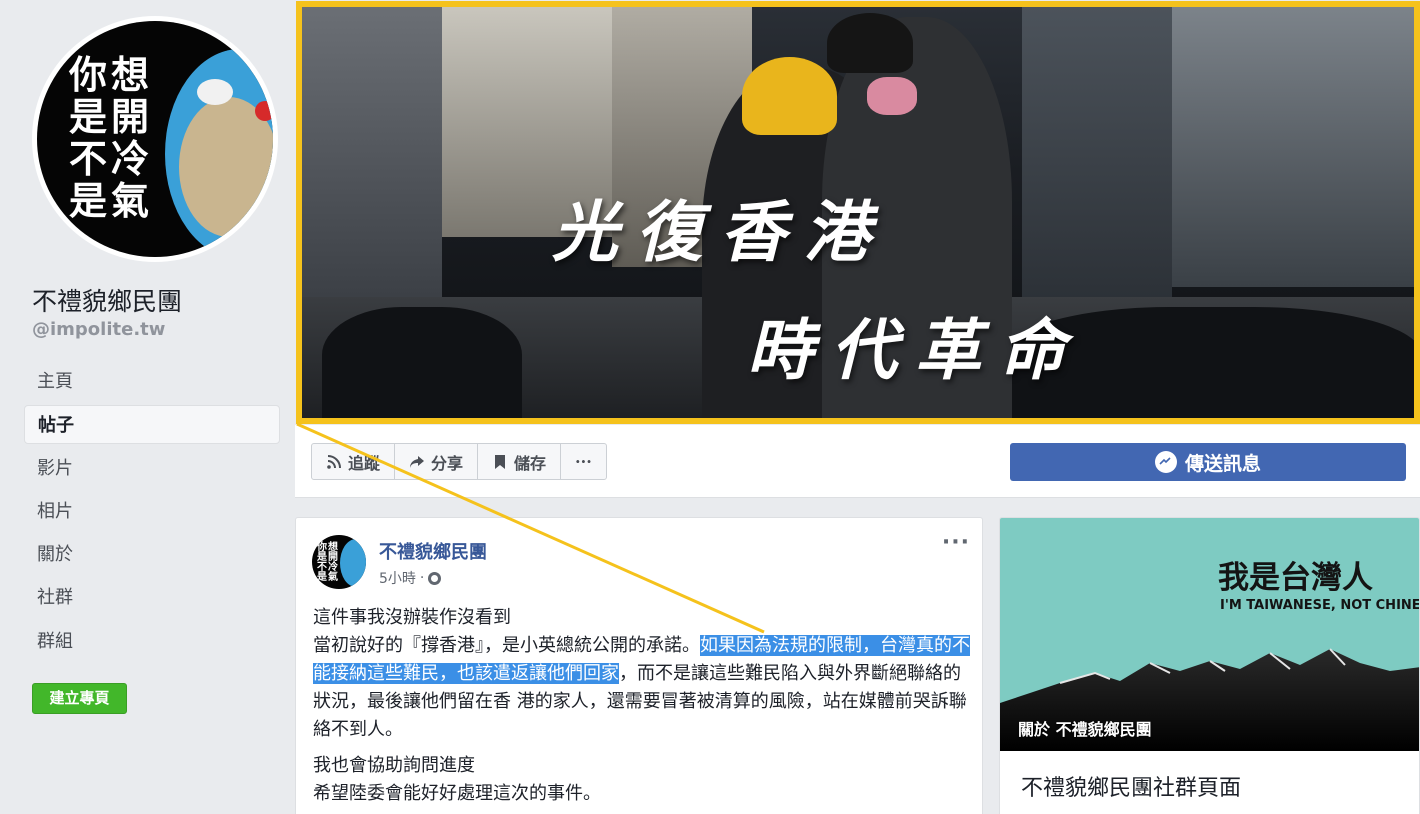 Image resolution: width=1420 pixels, height=814 pixels. What do you see at coordinates (88, 159) in the screenshot?
I see `avatar-char: 不` at bounding box center [88, 159].